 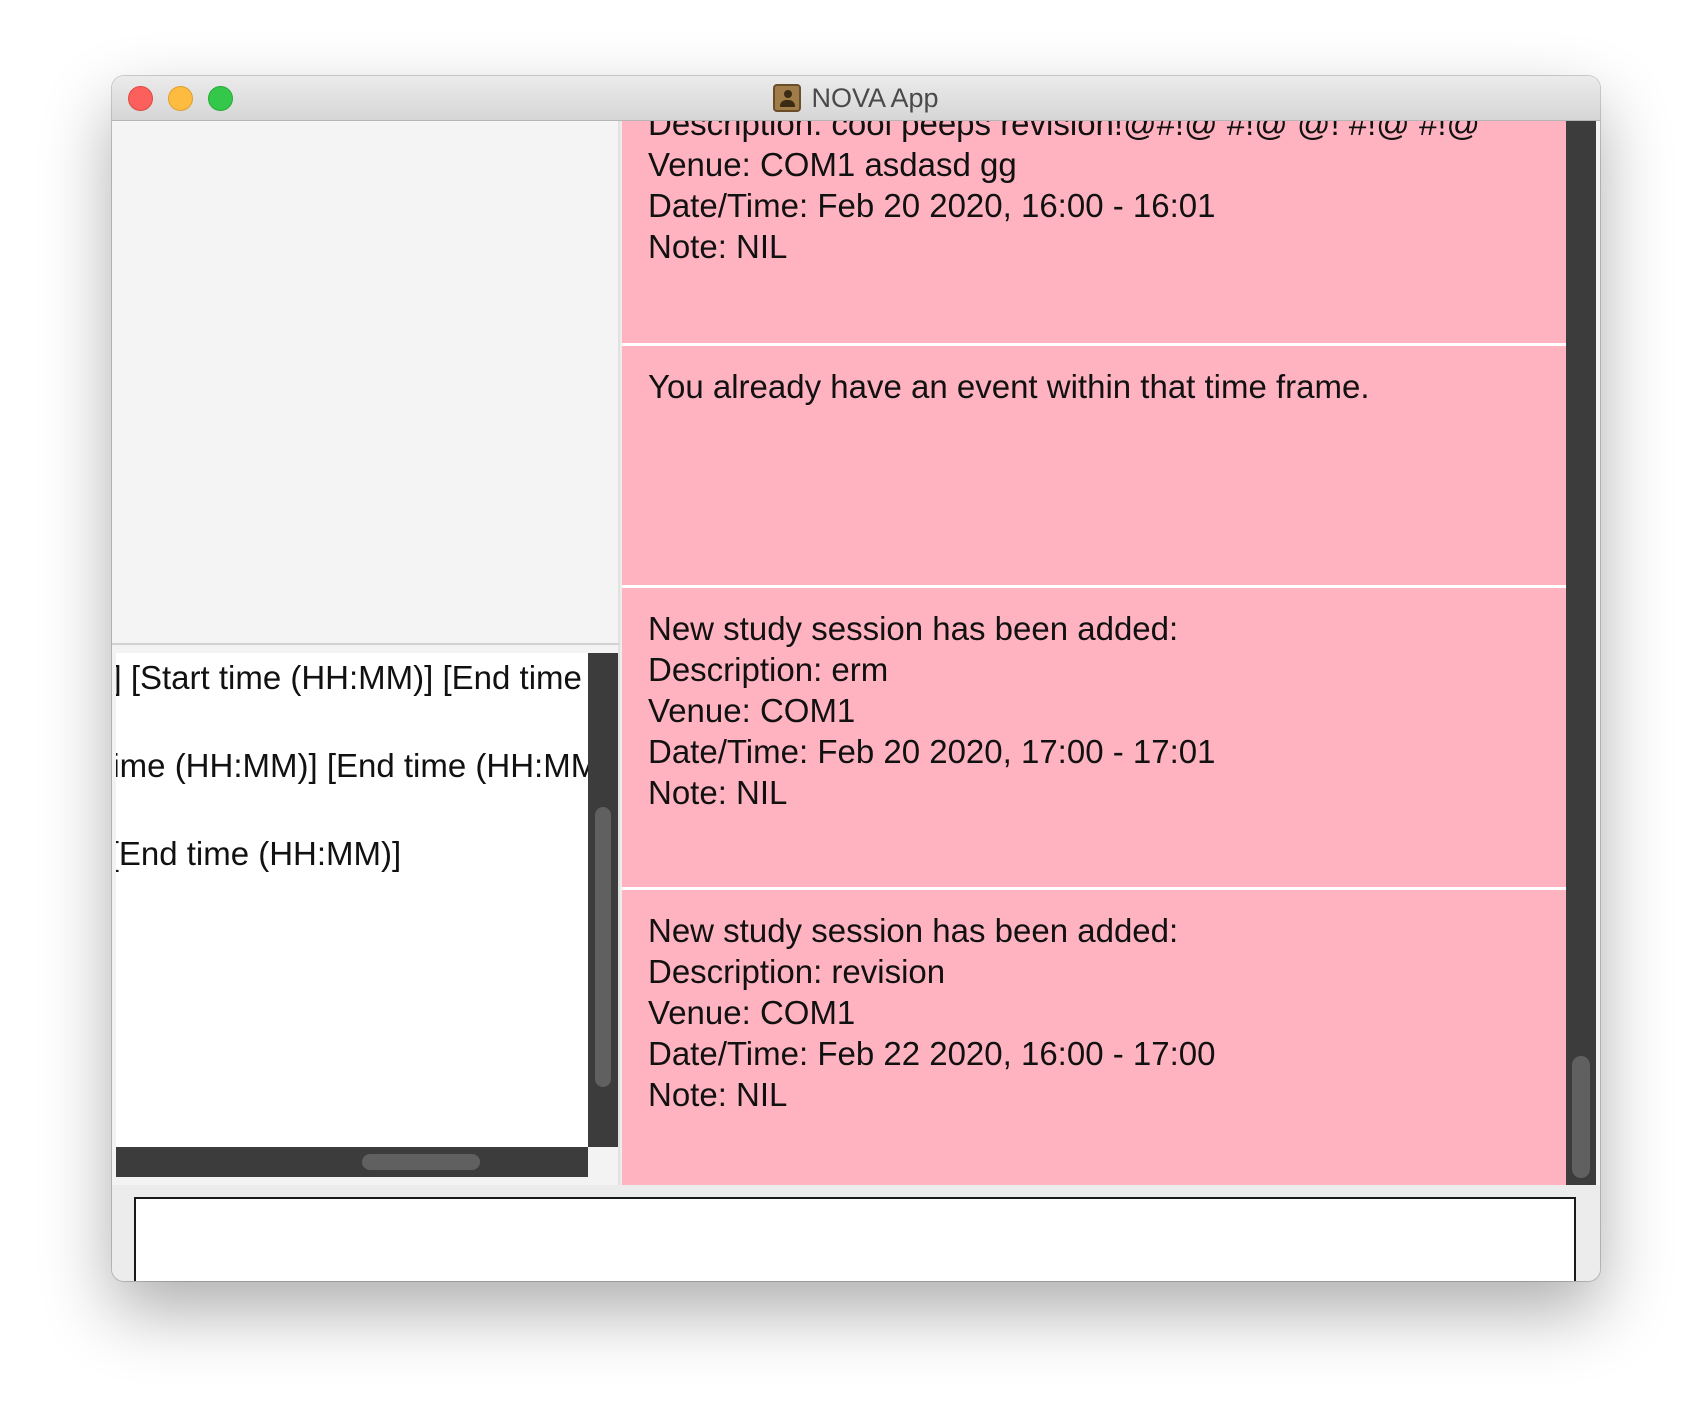 I want to click on result-line: Description: revision, so click(x=797, y=971).